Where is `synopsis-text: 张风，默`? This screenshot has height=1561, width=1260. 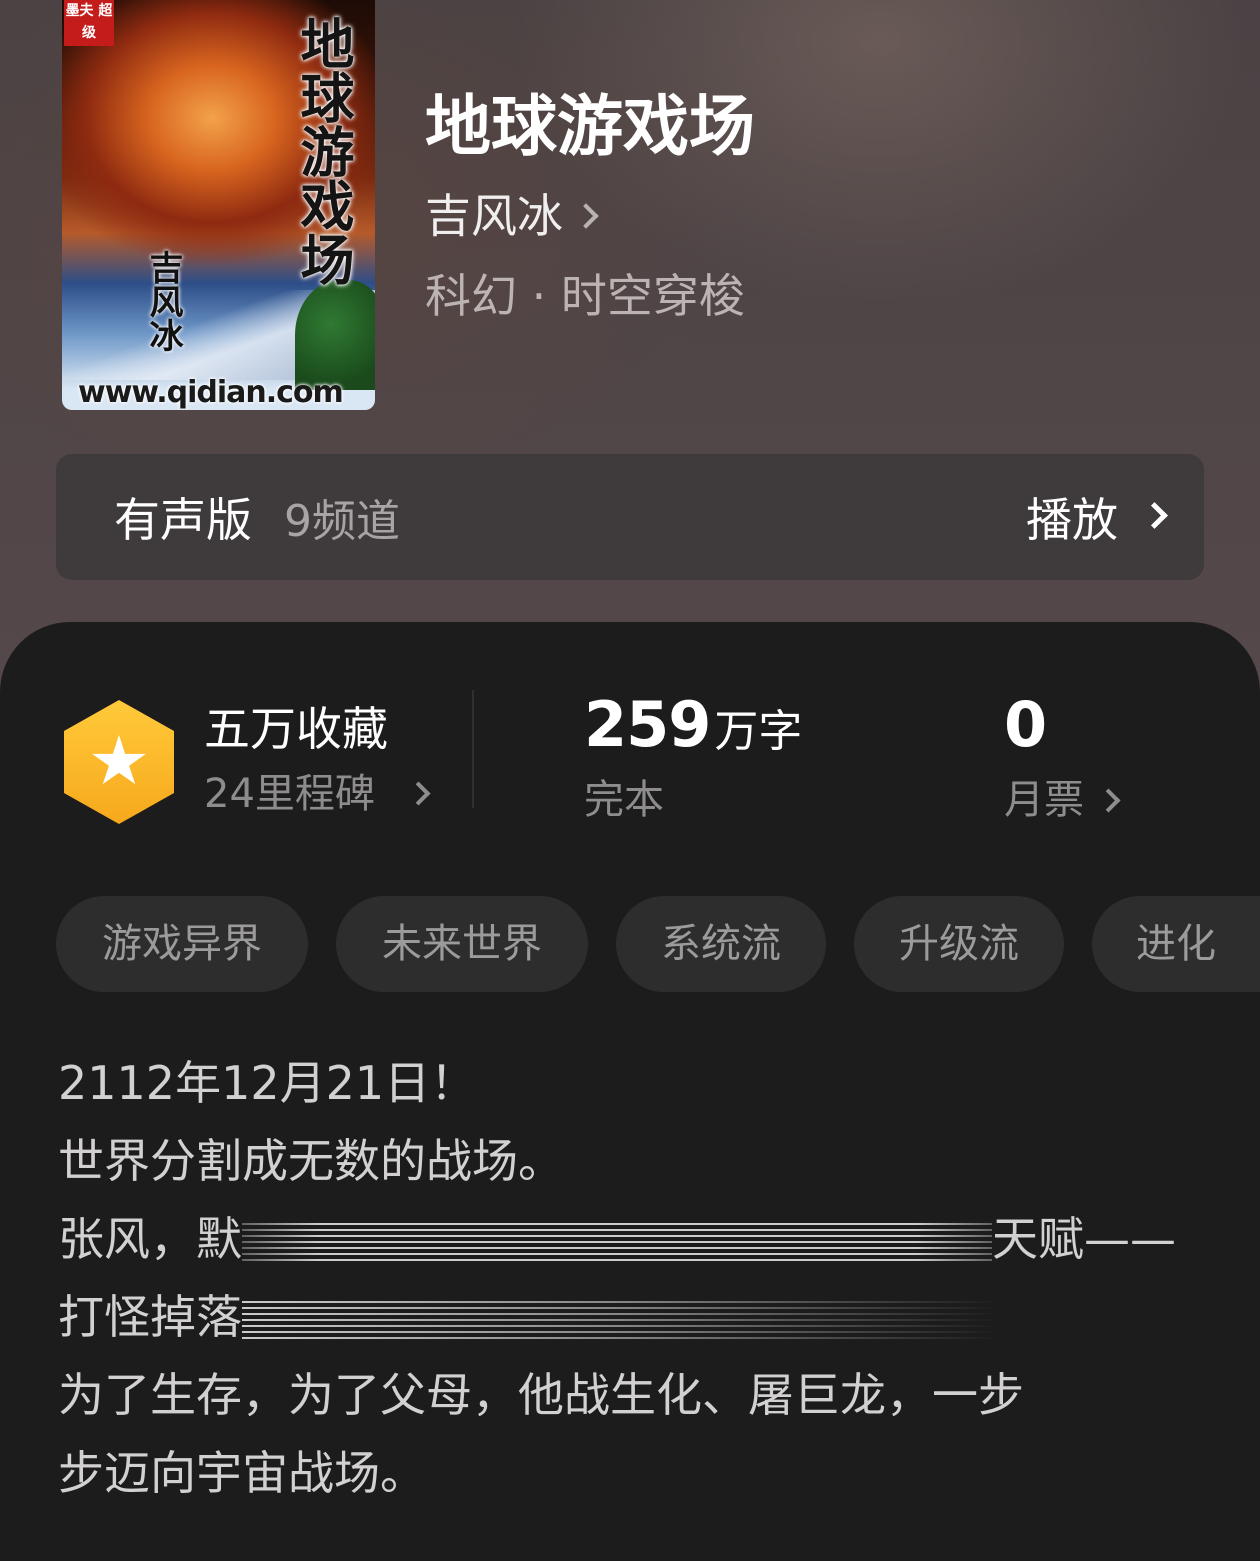
synopsis-text: 张风，默 is located at coordinates (150, 1239).